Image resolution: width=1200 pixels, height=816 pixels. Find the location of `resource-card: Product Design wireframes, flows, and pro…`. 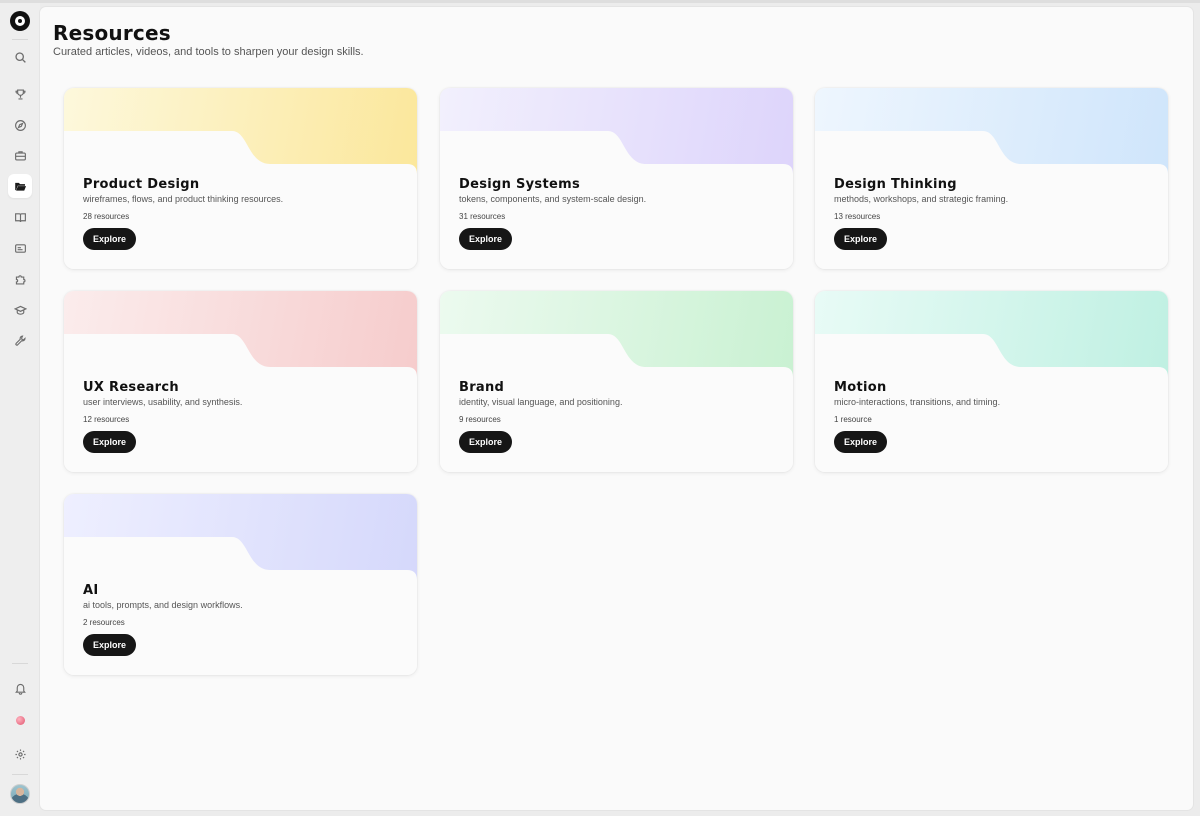

resource-card: Product Design wireframes, flows, and pro… is located at coordinates (240, 178).